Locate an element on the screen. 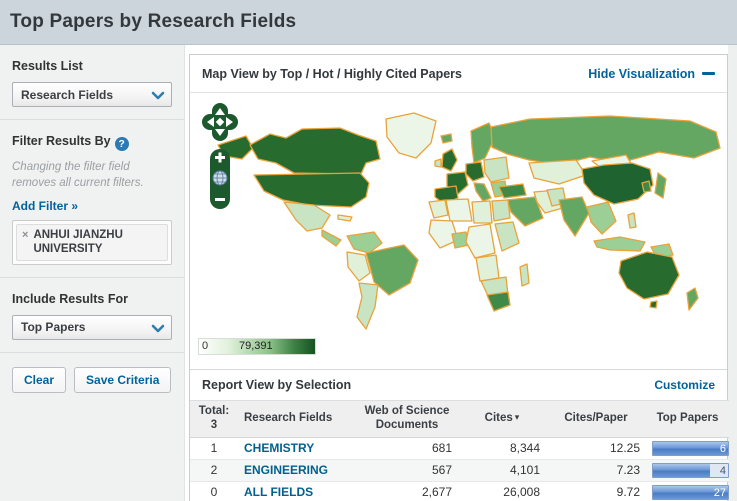 The width and height of the screenshot is (737, 501). column-header-documents: Web of Science Documents is located at coordinates (407, 419).